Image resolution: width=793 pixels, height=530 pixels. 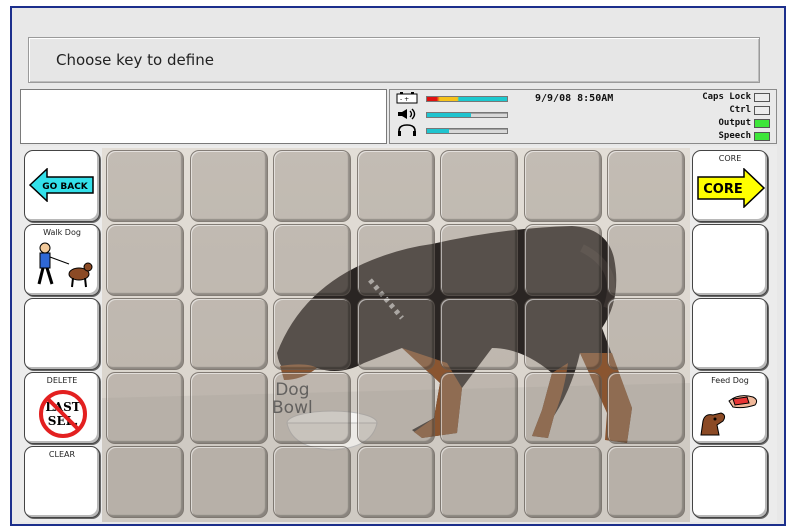 I want to click on core-key: CORE CORE, so click(x=730, y=186).